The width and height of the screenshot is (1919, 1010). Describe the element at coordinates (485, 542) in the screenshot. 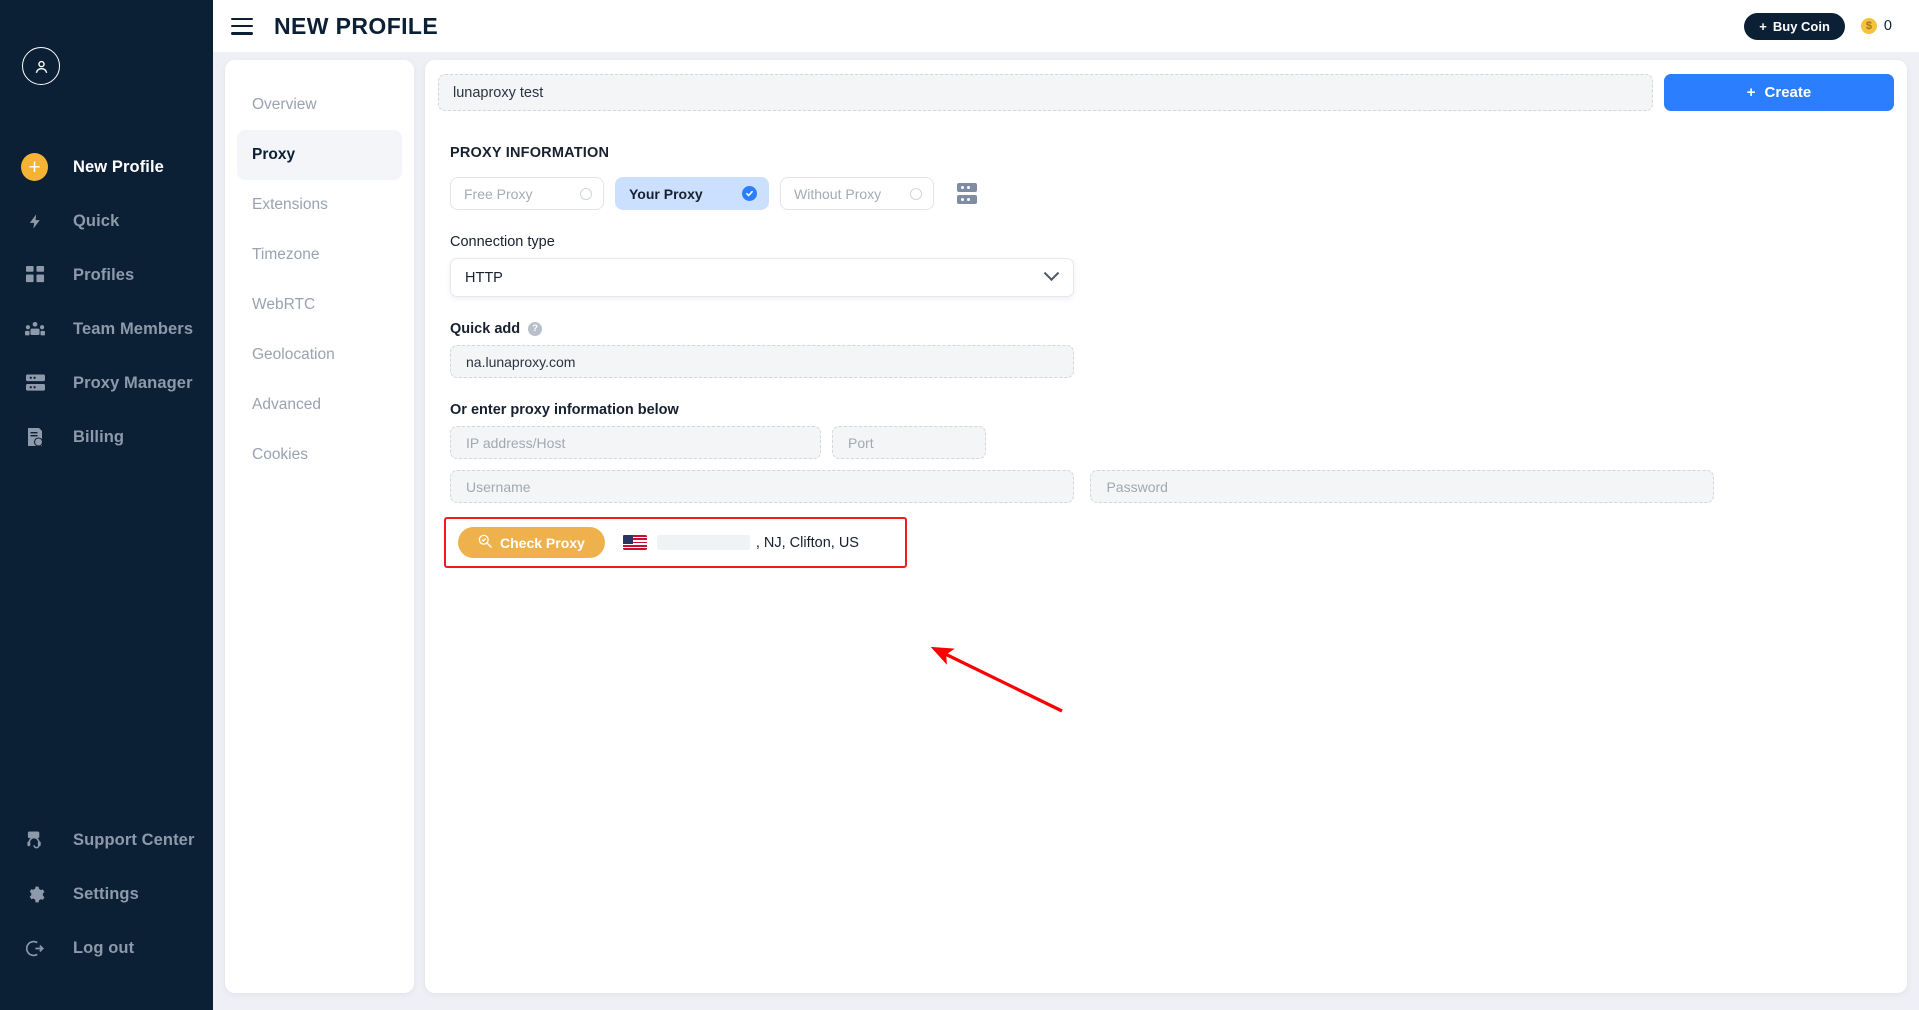

I see `magnifier-check-icon` at that location.